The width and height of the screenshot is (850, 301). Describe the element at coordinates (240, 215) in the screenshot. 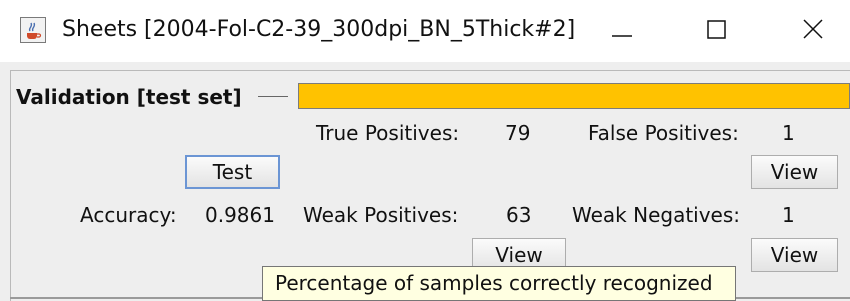

I see `accuracy-value: 0.9861` at that location.